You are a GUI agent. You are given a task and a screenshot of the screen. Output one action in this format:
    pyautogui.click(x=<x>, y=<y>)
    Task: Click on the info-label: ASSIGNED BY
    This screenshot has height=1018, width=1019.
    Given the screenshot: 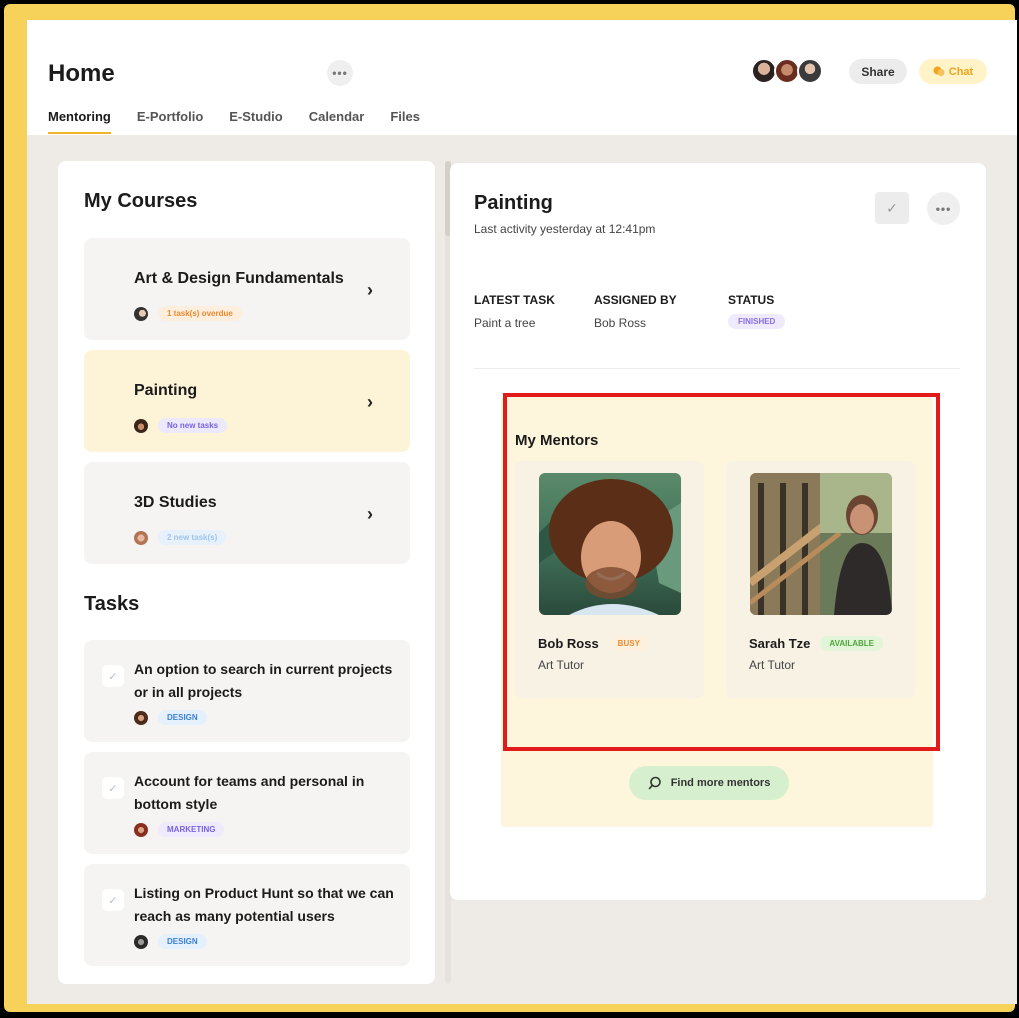 What is the action you would take?
    pyautogui.click(x=635, y=300)
    